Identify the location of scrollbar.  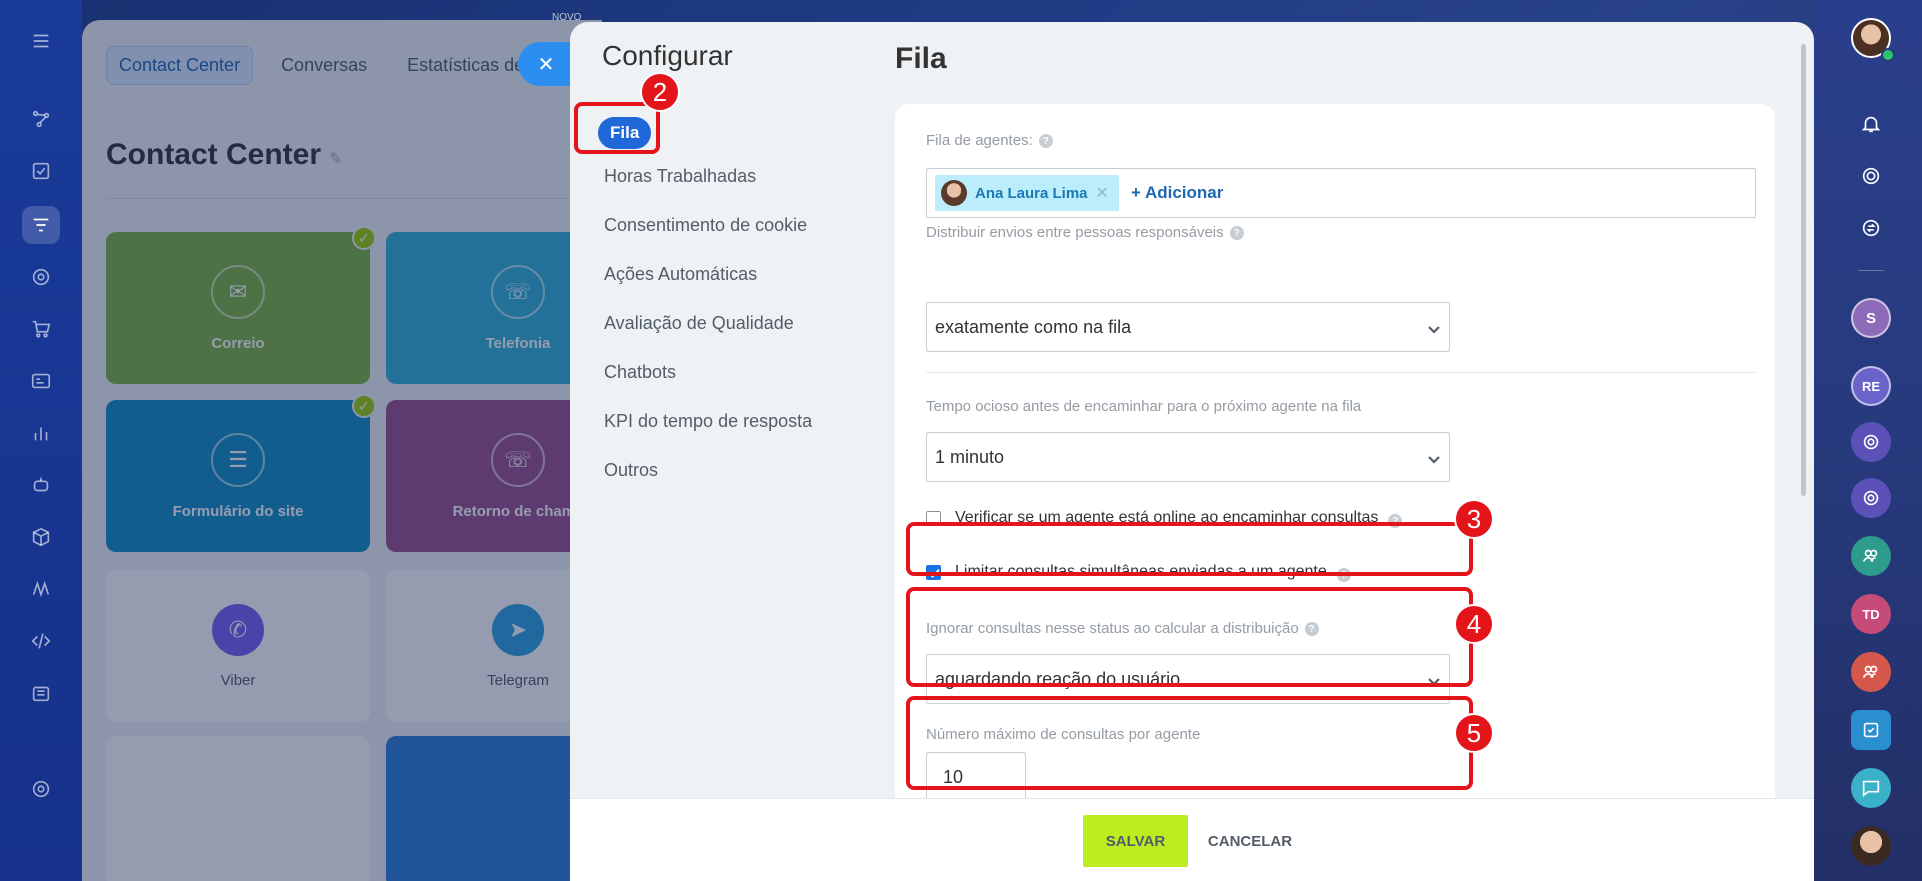
(1803, 270).